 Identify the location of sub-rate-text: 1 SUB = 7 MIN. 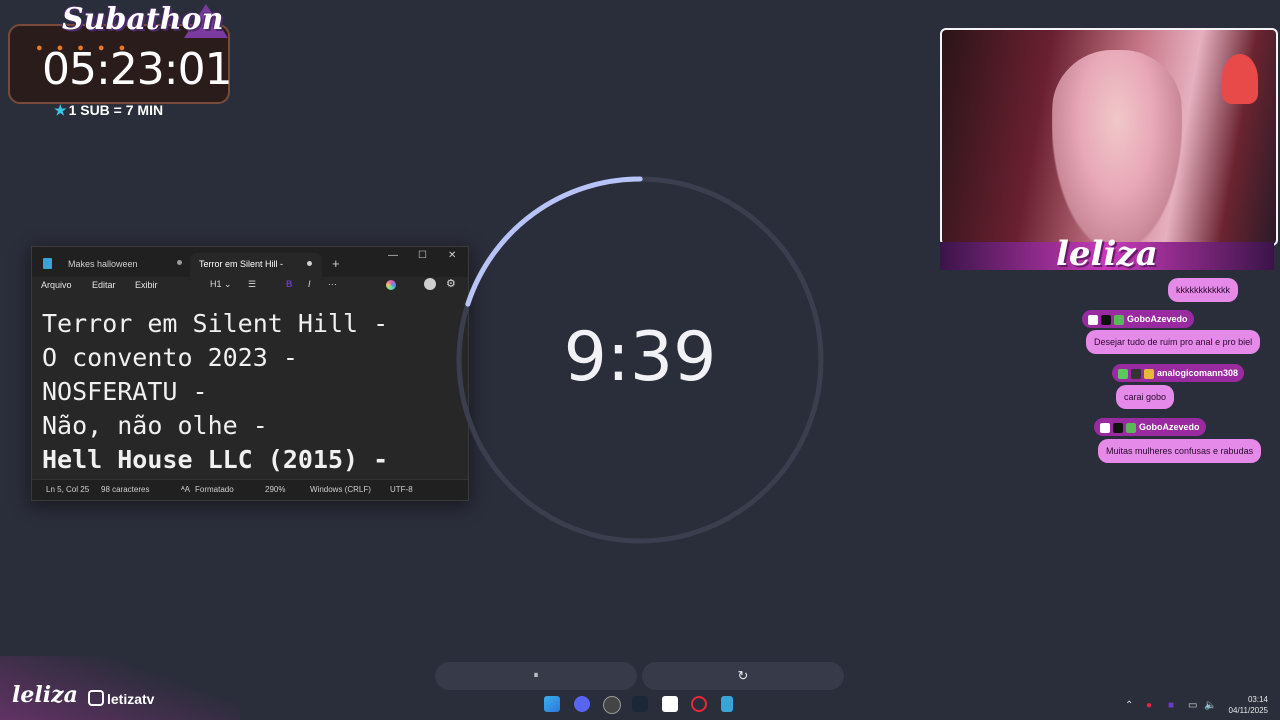
(116, 110).